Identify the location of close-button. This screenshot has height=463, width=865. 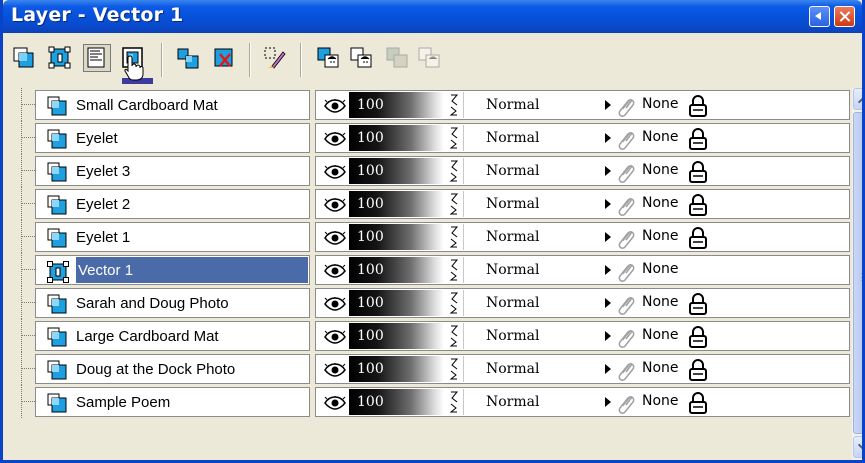
(844, 16).